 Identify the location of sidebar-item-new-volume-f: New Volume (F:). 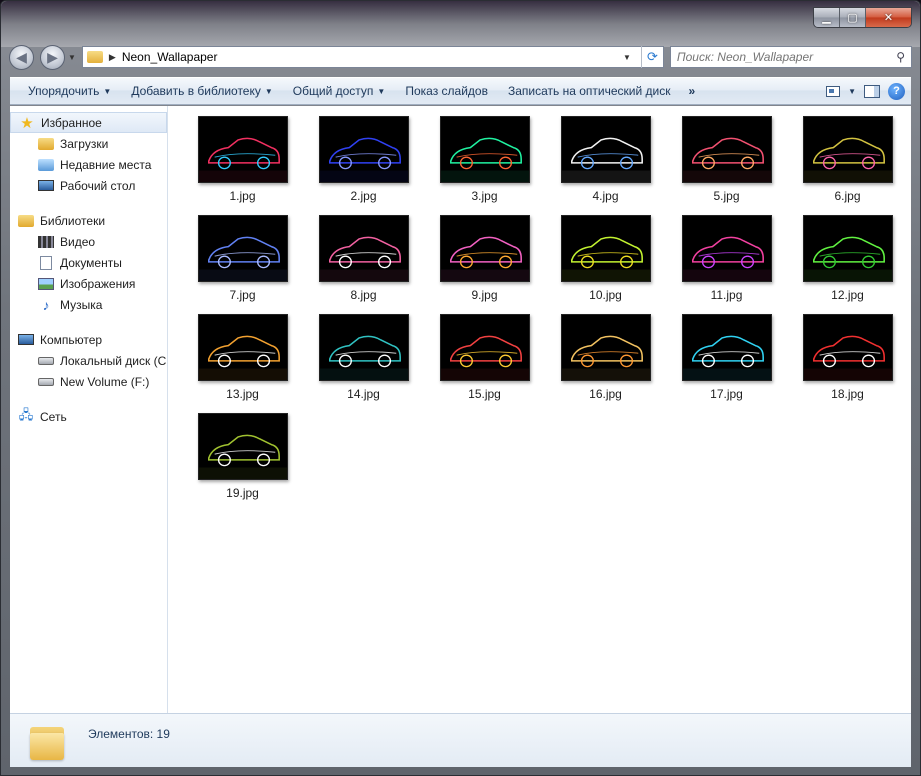
(88, 381).